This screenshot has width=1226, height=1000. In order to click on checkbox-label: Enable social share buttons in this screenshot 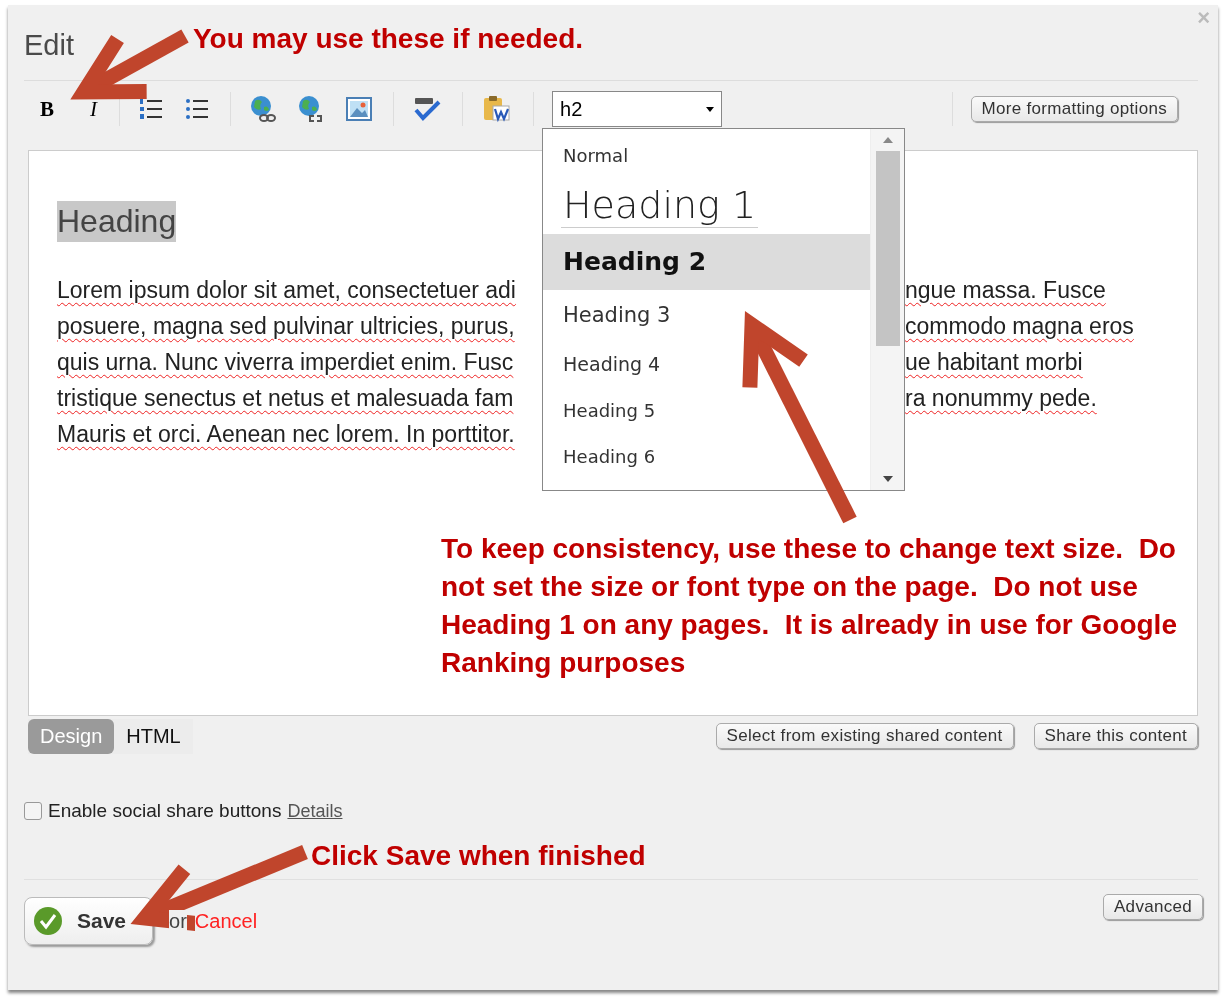, I will do `click(165, 811)`.